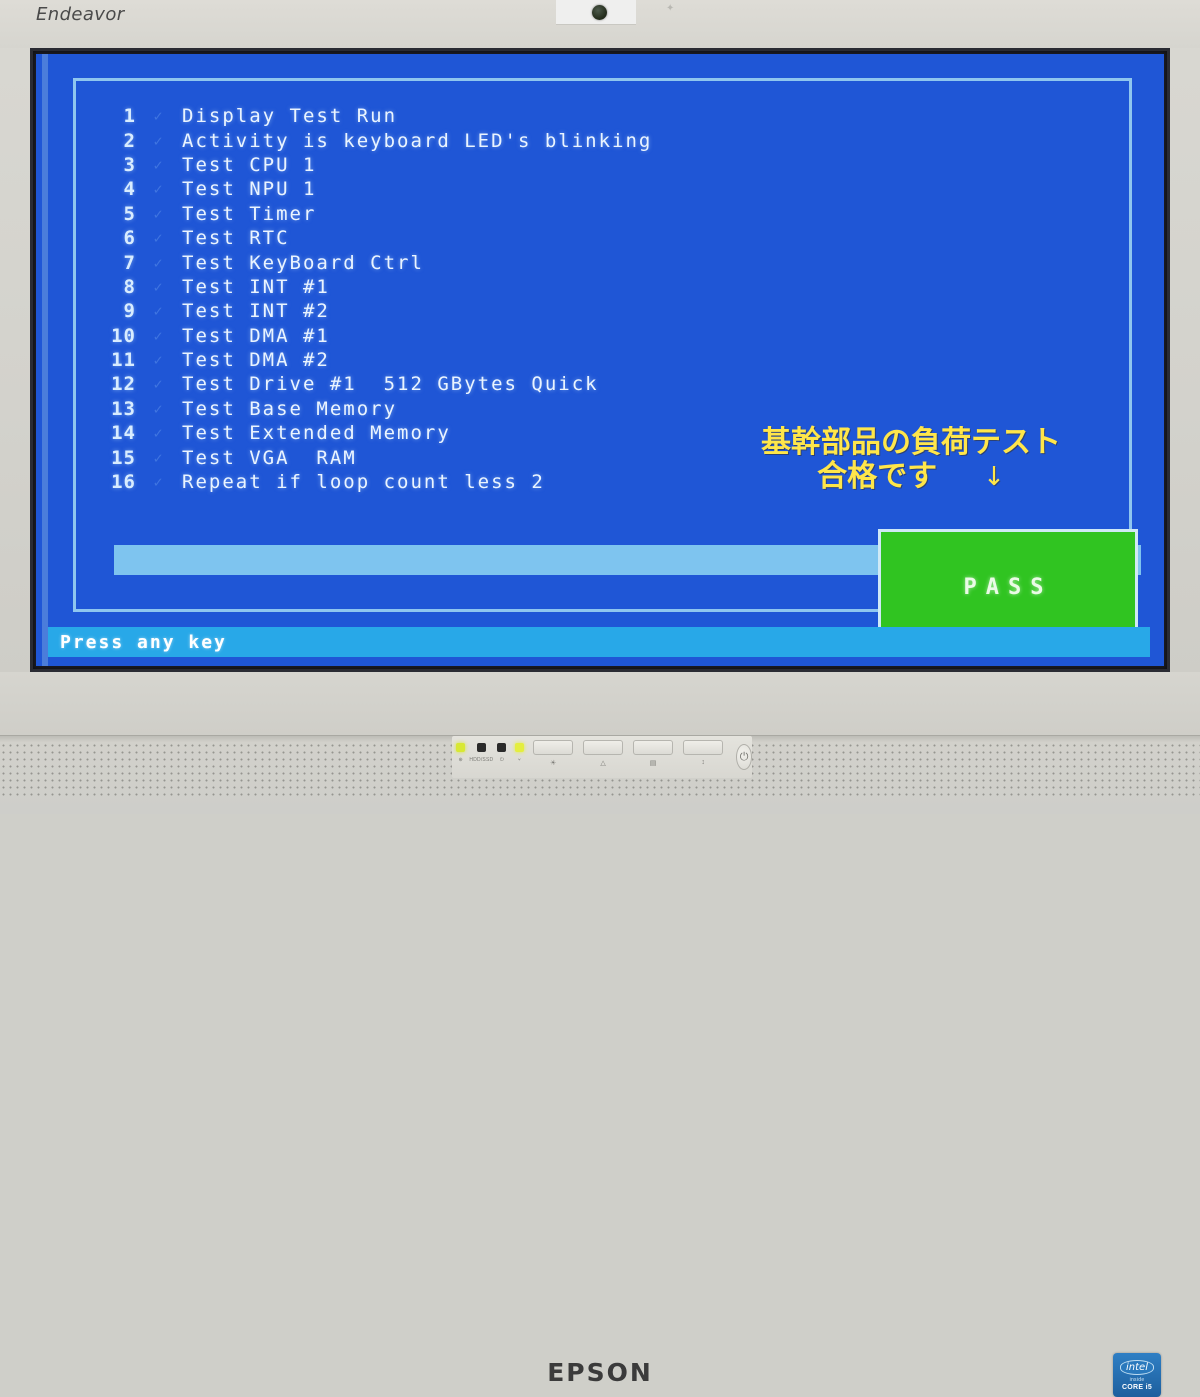  Describe the element at coordinates (519, 747) in the screenshot. I see `wireless-led-indicator` at that location.